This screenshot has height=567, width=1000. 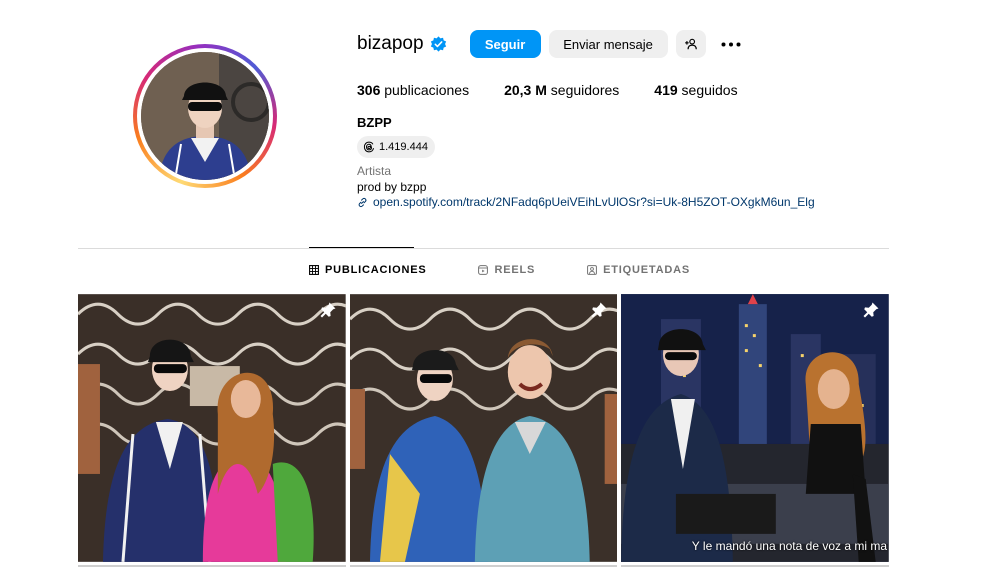 I want to click on tab-tagged-label: ETIQUETADAS, so click(x=646, y=270).